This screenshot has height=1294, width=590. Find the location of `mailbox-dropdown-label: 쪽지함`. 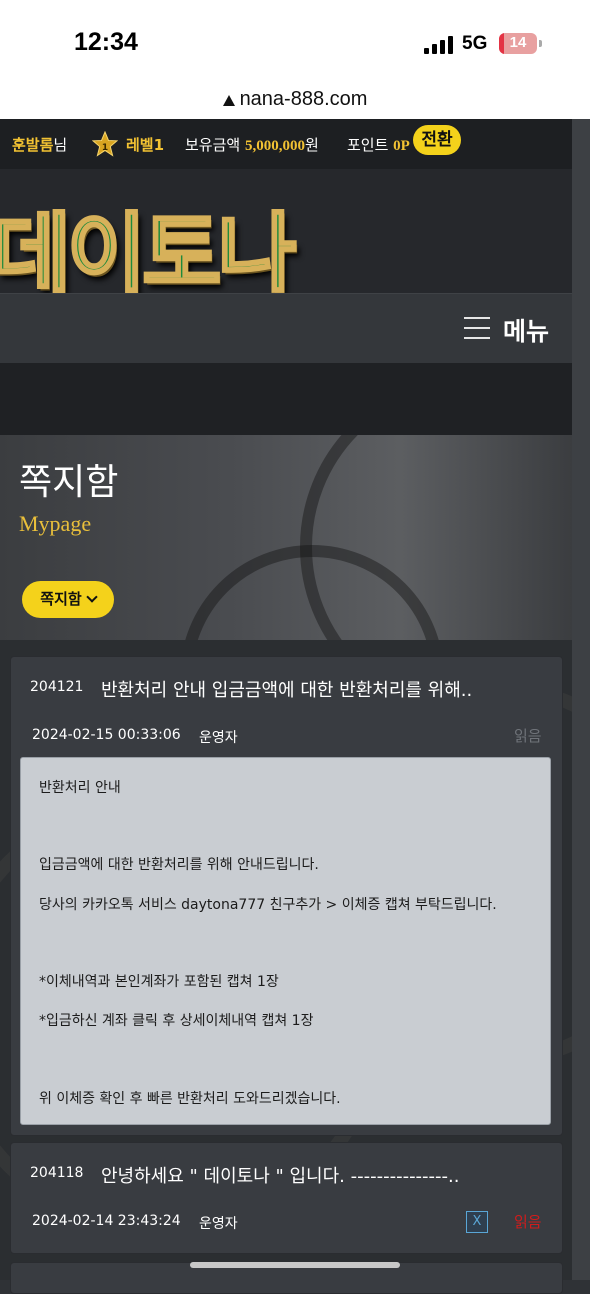

mailbox-dropdown-label: 쪽지함 is located at coordinates (61, 599).